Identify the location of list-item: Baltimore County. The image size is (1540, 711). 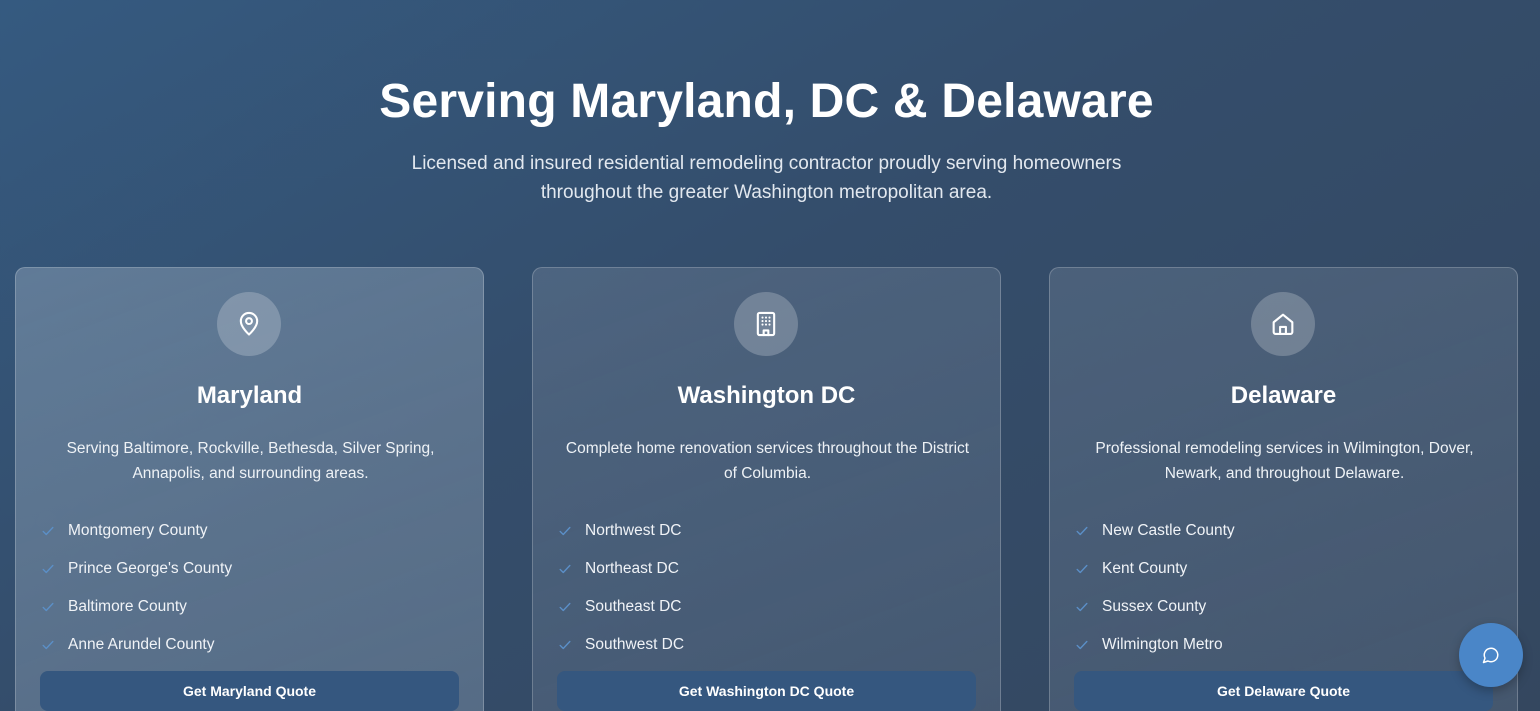
(251, 607).